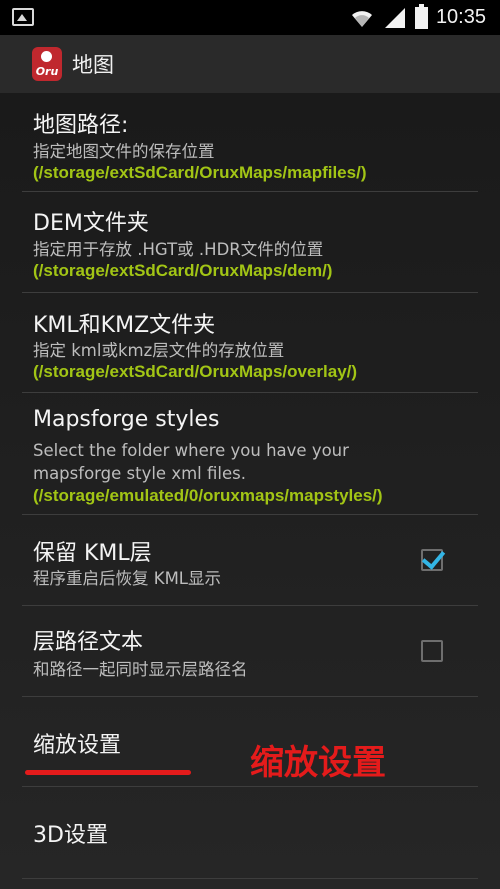  I want to click on pref-summary: 指定地图文件的保存位置, so click(124, 151).